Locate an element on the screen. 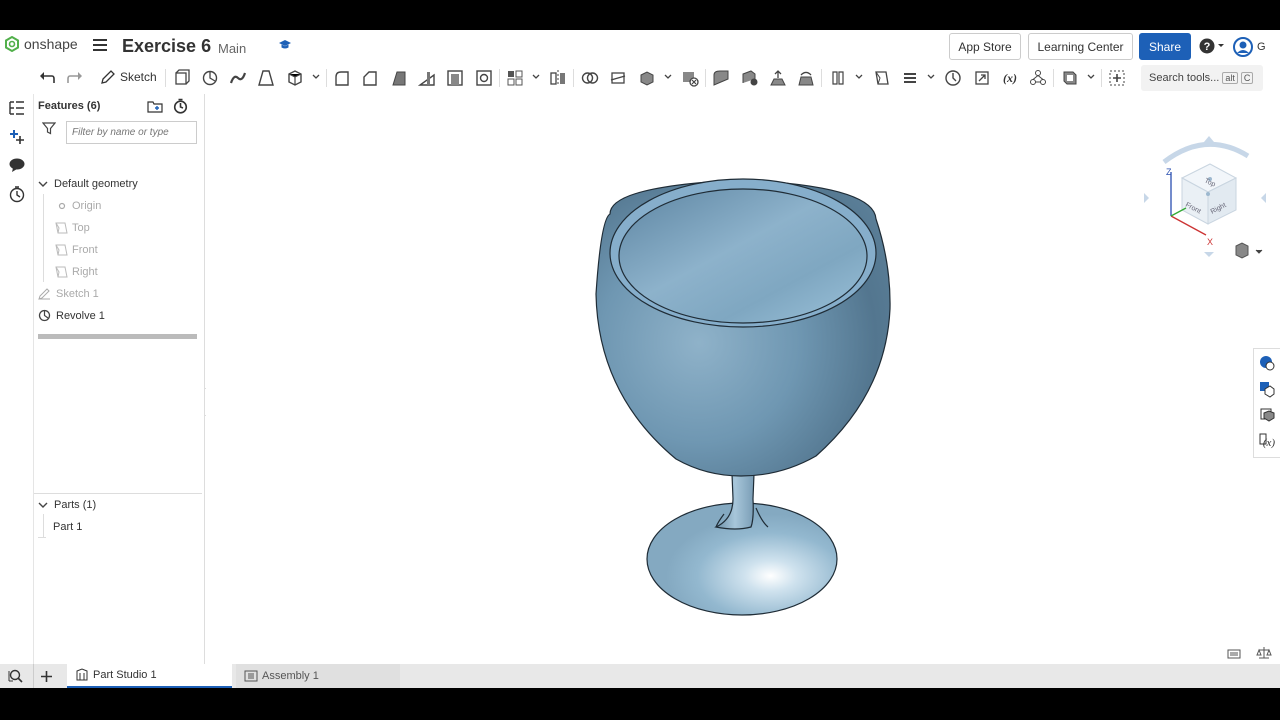 The image size is (1280, 720). redo-icon is located at coordinates (75, 78).